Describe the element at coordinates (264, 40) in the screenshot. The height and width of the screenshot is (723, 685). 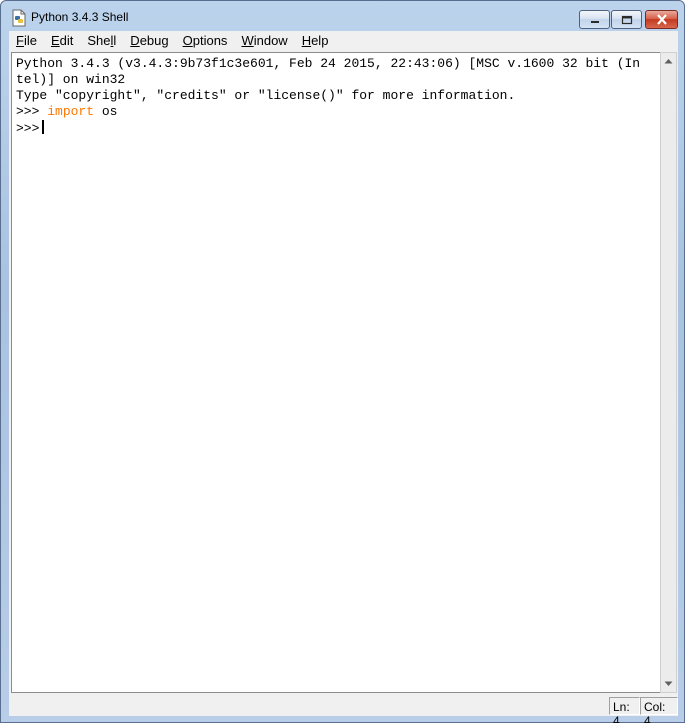
I see `menu-window: Window` at that location.